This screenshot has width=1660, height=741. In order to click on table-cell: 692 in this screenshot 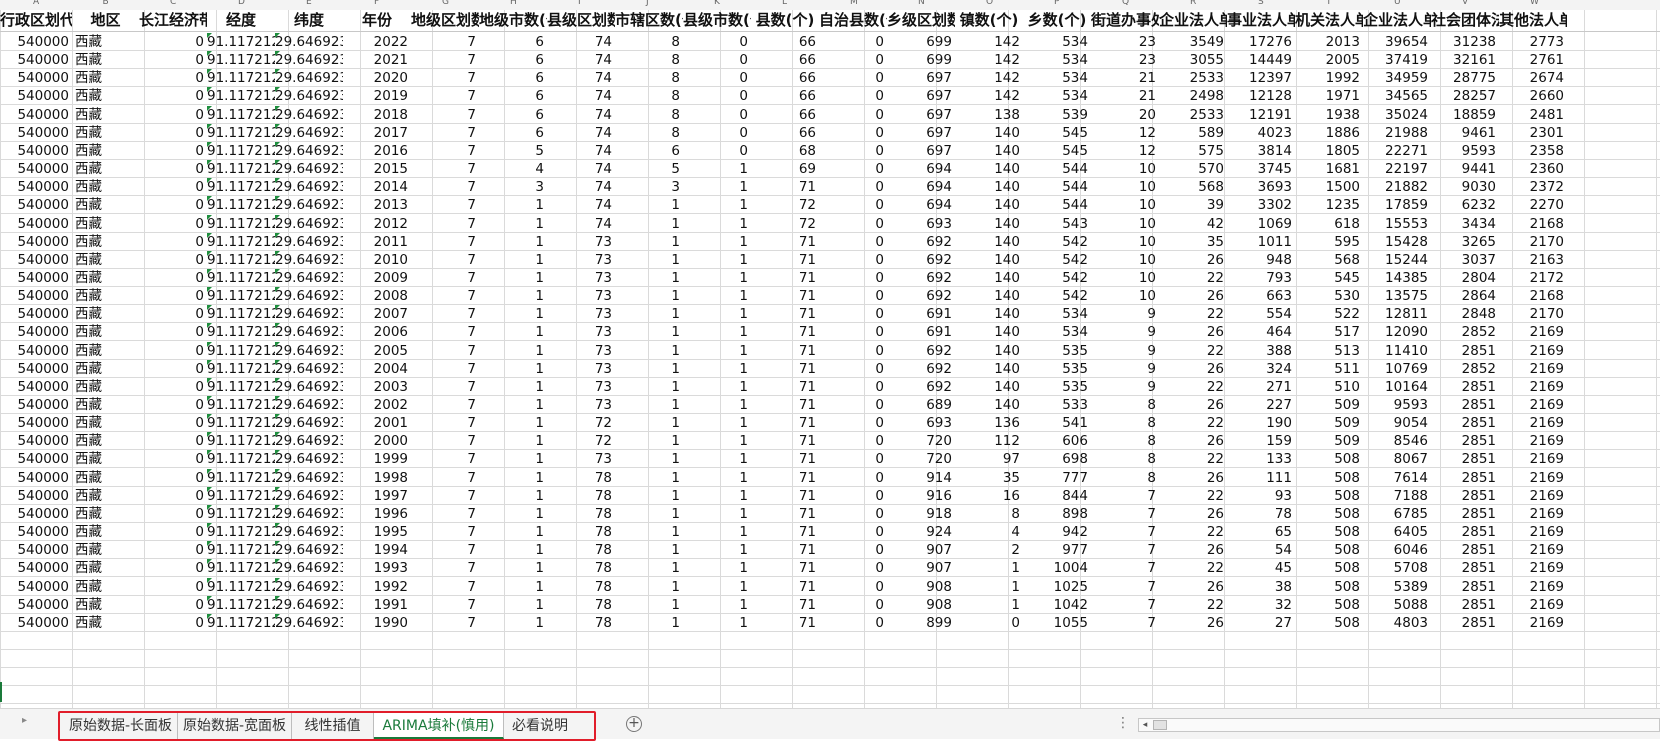, I will do `click(921, 278)`.